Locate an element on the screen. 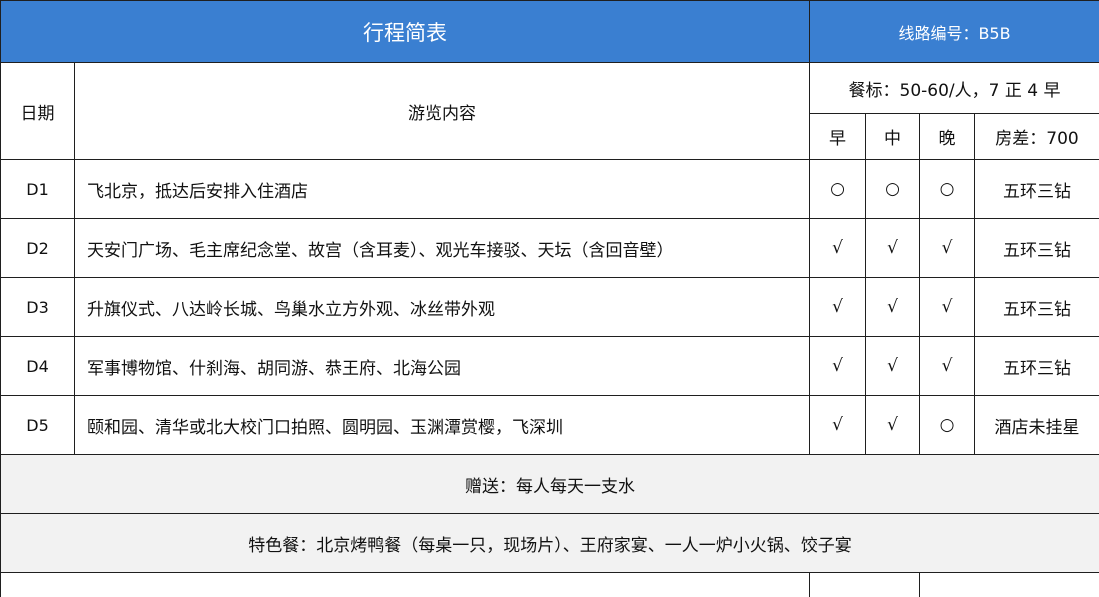 The image size is (1099, 597). table-row: D1 飞北京，抵达后安排入住酒店 ○ ○ ○ 五环三钻 is located at coordinates (550, 189).